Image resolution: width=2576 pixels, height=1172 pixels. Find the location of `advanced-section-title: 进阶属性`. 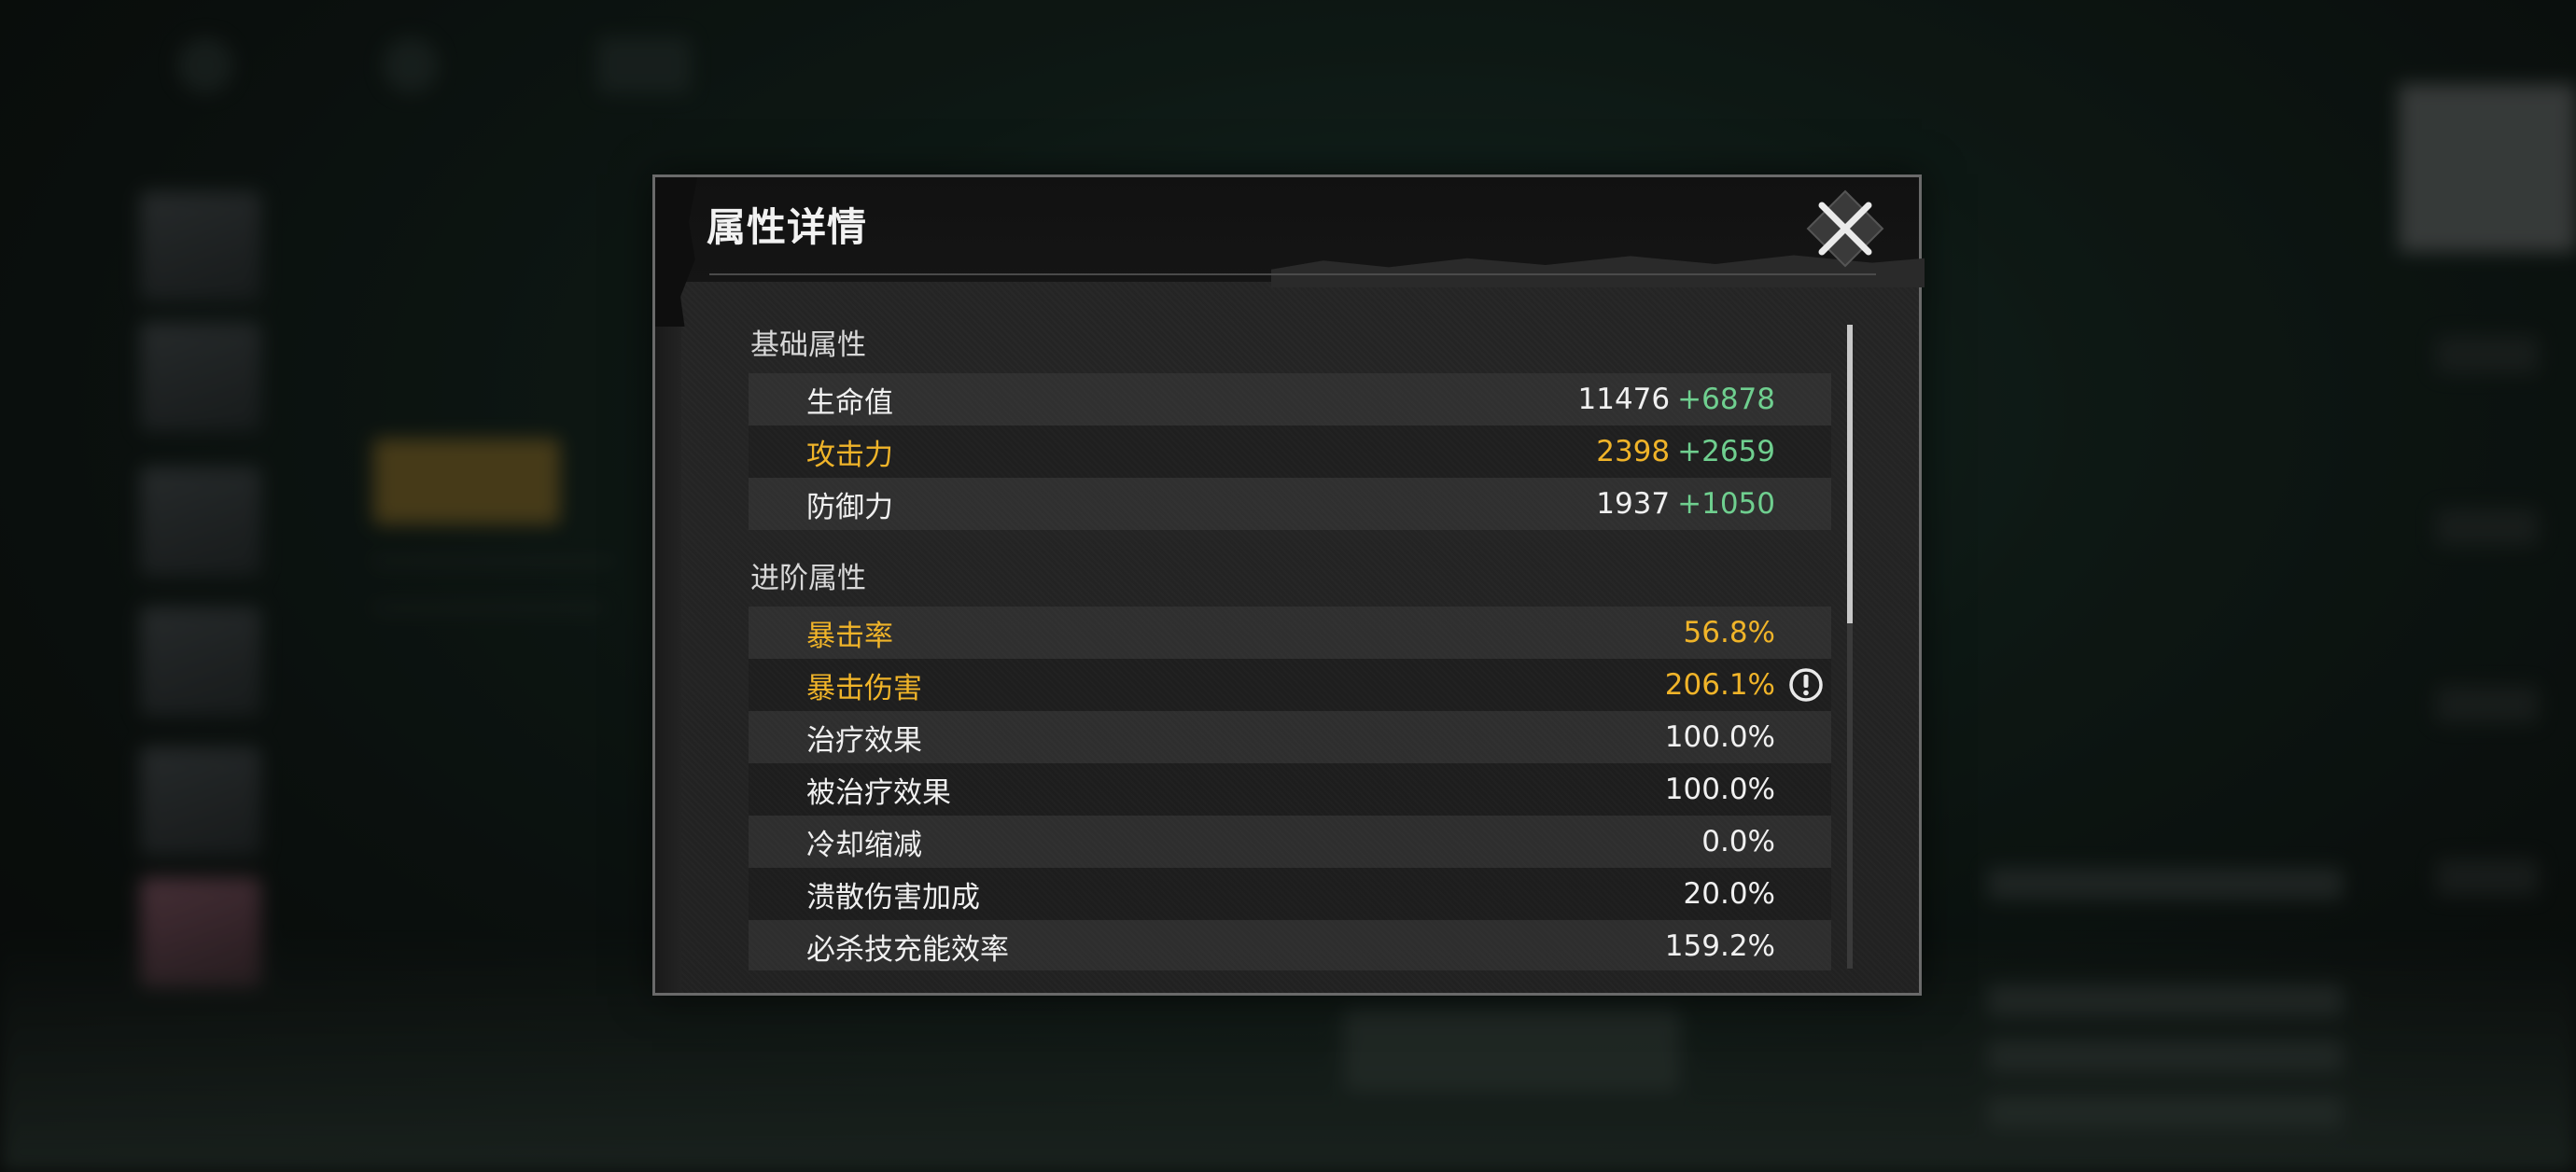

advanced-section-title: 进阶属性 is located at coordinates (808, 578).